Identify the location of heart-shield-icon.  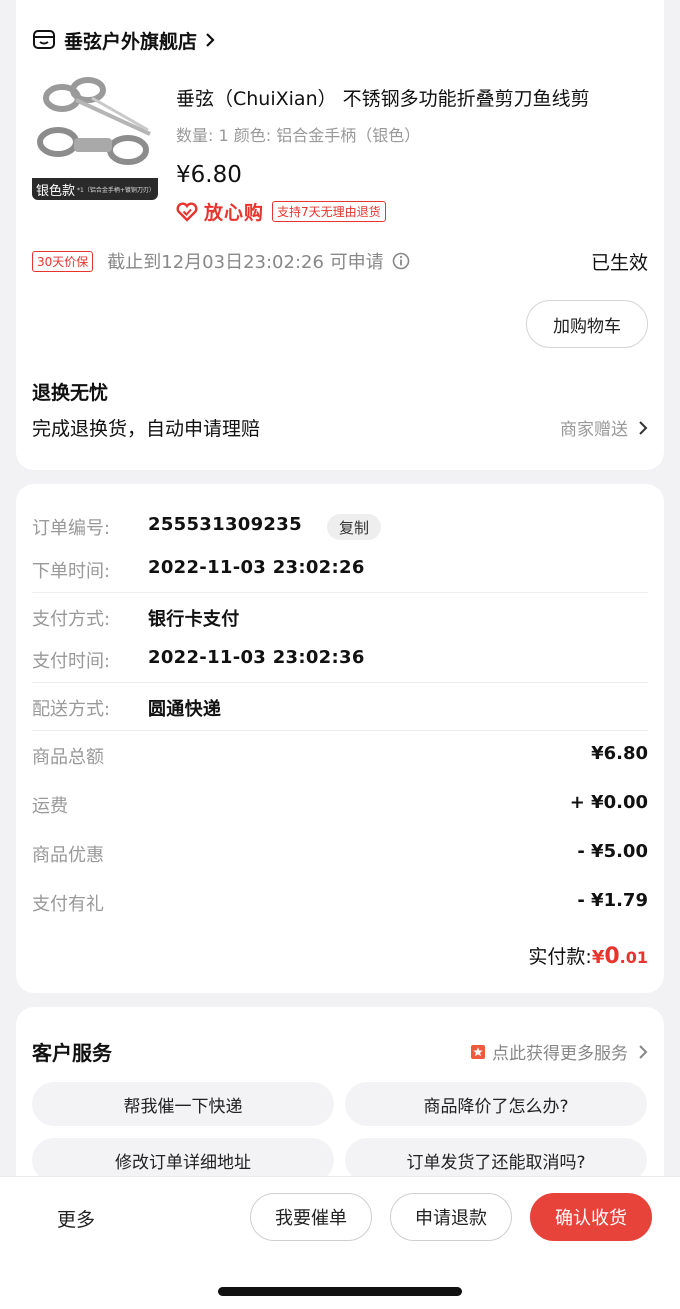
(187, 212).